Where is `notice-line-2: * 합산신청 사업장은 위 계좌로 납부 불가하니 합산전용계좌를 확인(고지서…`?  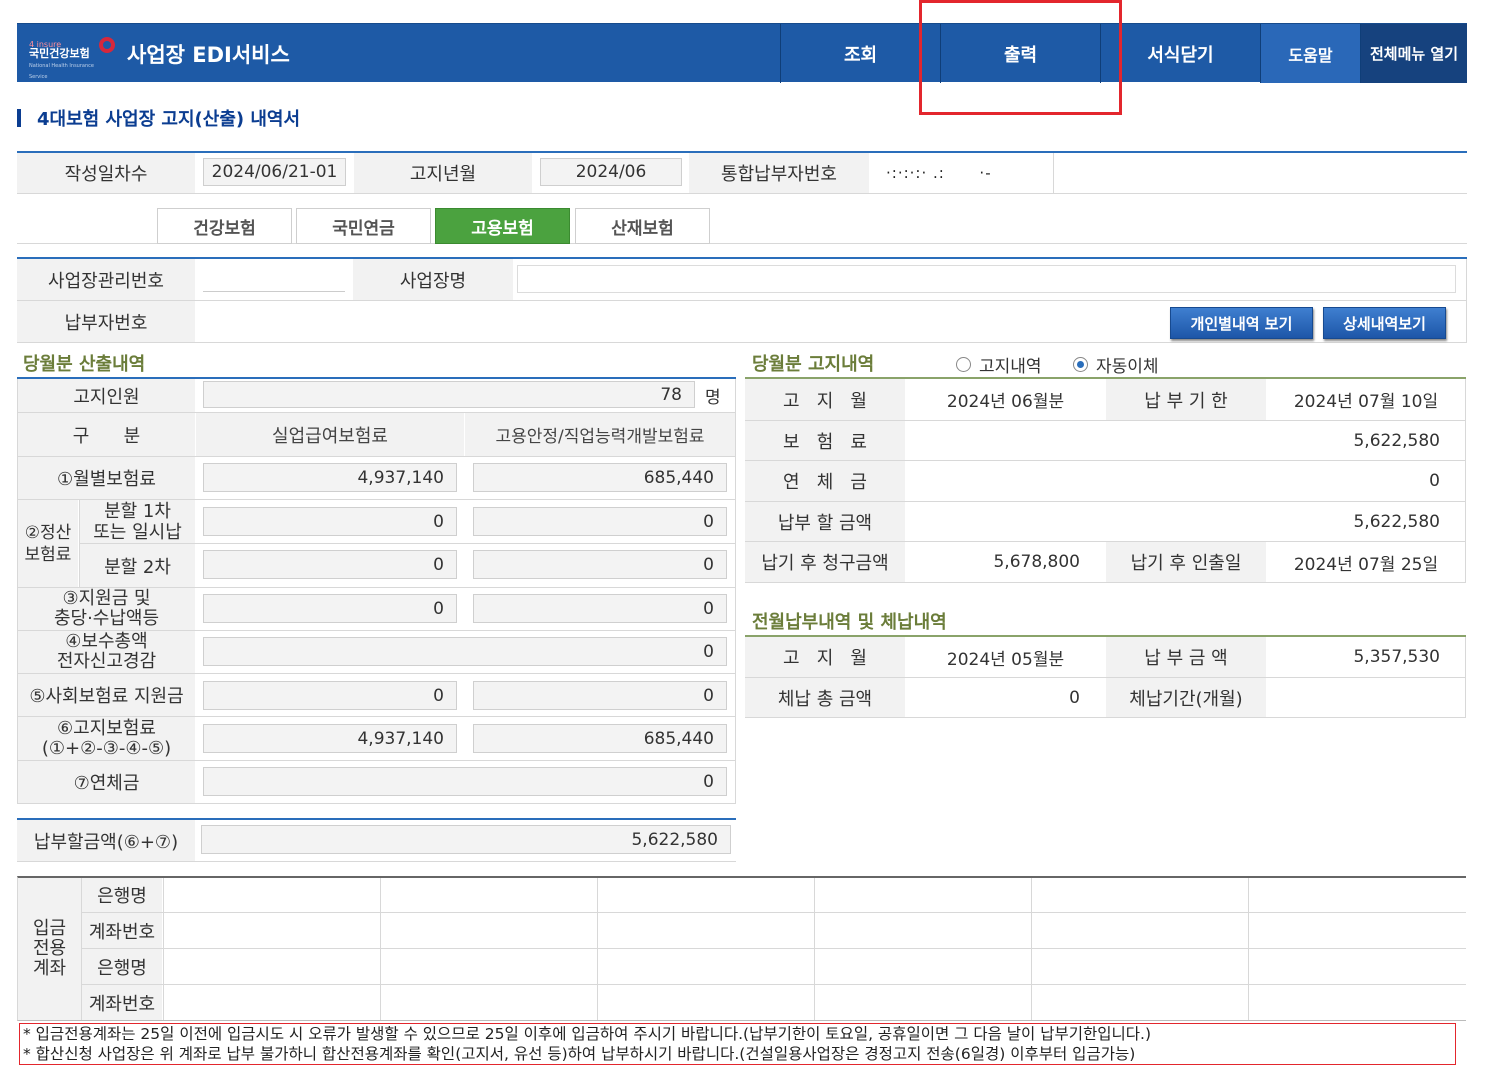 notice-line-2: * 합산신청 사업장은 위 계좌로 납부 불가하니 합산전용계좌를 확인(고지서… is located at coordinates (579, 1054).